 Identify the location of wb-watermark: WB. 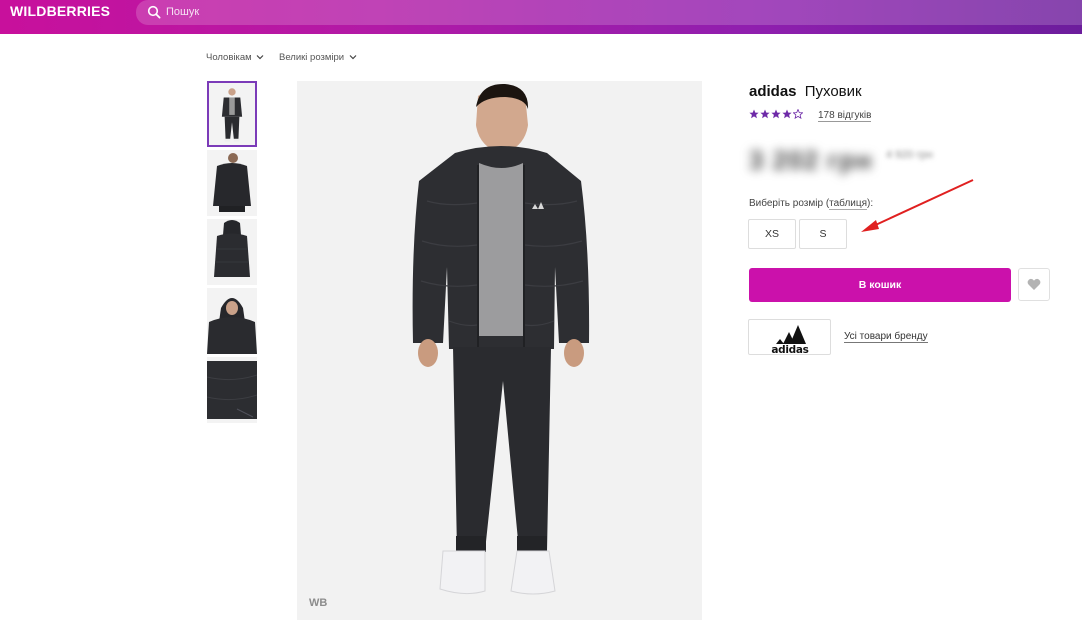
(318, 603).